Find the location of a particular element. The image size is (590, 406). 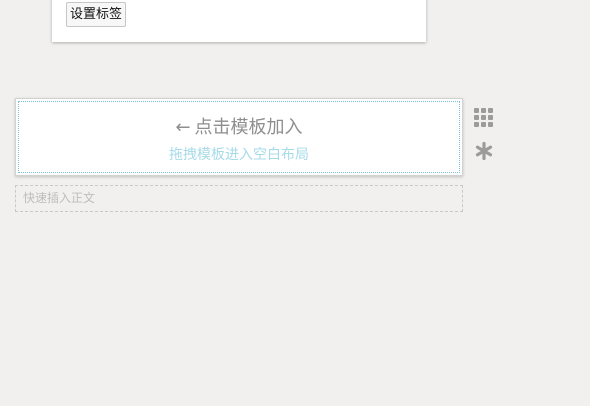

asterisk-icon-graphic is located at coordinates (484, 151).